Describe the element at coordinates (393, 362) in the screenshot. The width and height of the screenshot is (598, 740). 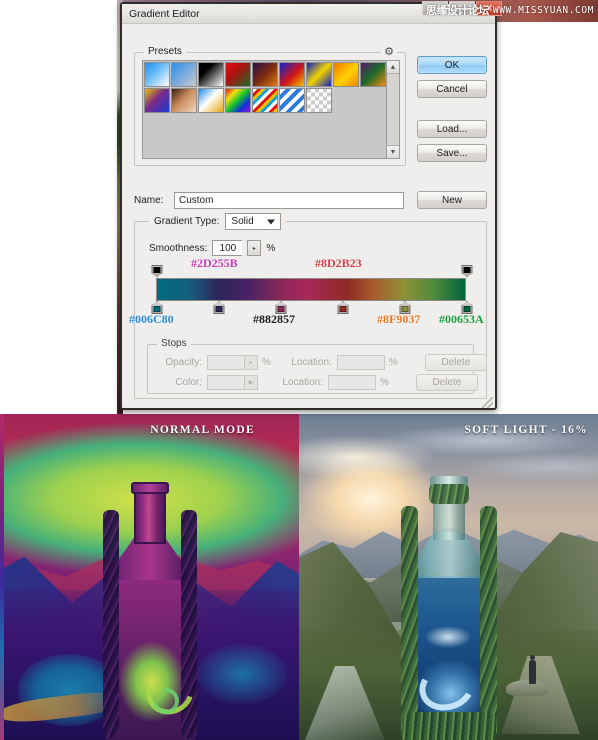
I see `opacity-location-unit: %` at that location.